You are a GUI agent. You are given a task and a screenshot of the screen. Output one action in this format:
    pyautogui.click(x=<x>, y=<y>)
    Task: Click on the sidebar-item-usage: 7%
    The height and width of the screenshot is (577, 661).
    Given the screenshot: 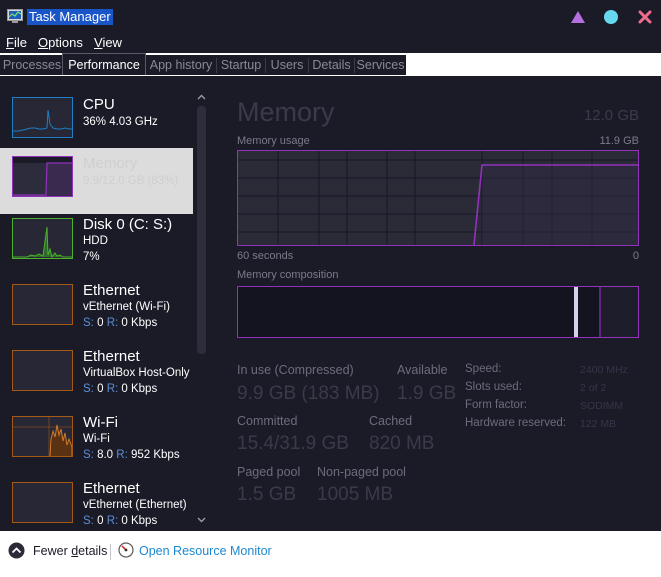 What is the action you would take?
    pyautogui.click(x=91, y=257)
    